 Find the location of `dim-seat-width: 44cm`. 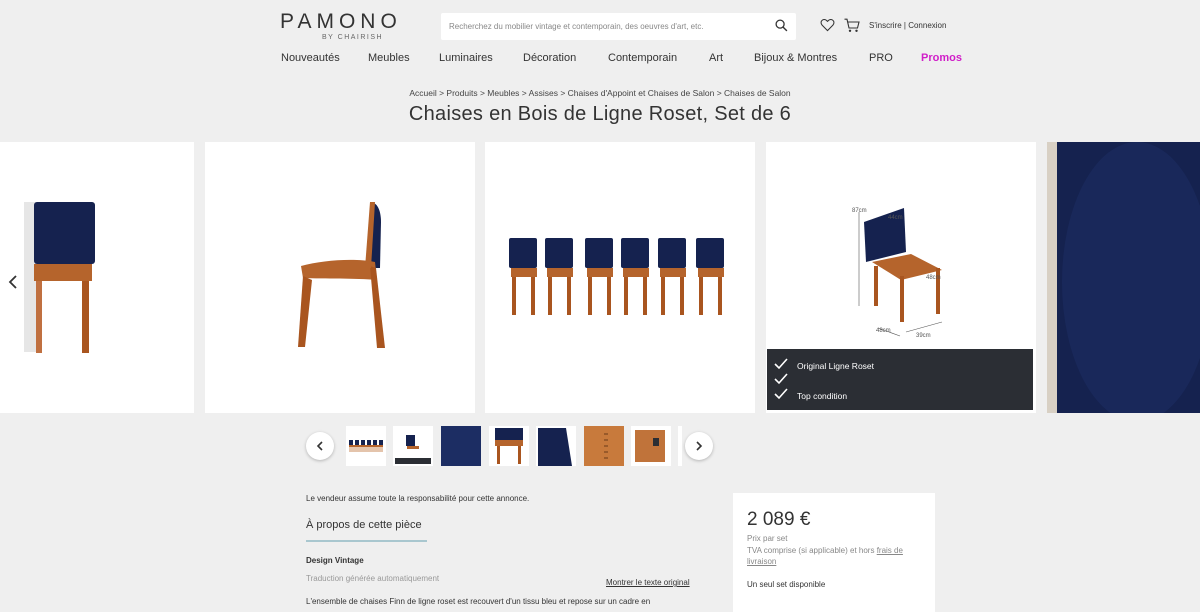

dim-seat-width: 44cm is located at coordinates (895, 218).